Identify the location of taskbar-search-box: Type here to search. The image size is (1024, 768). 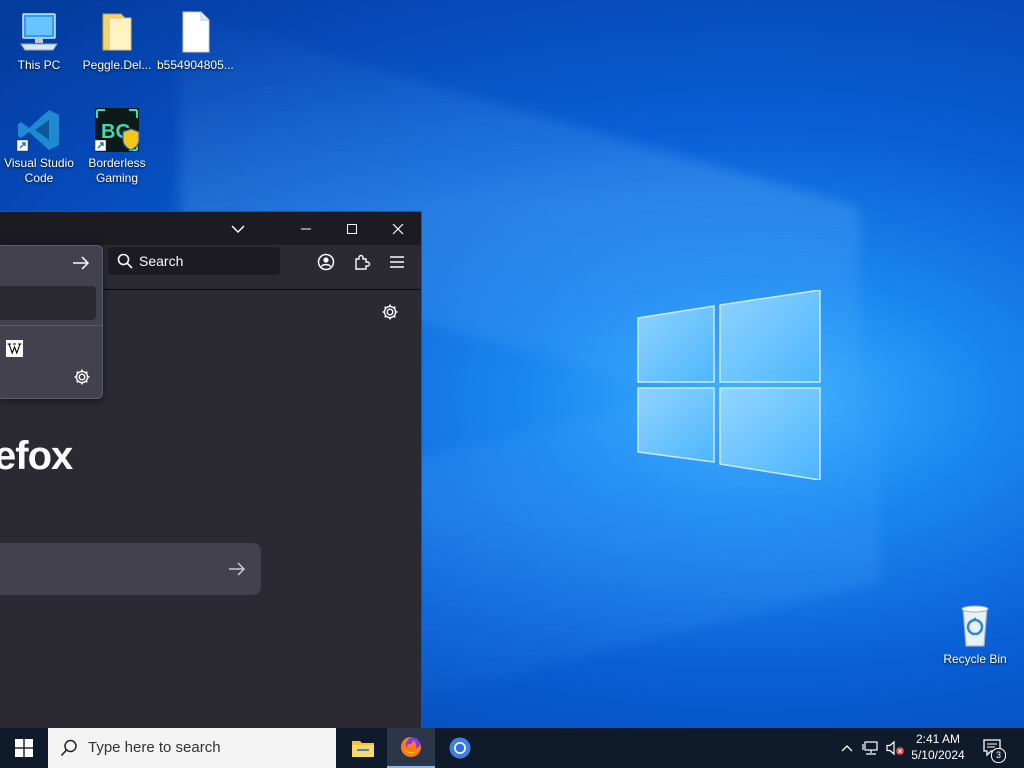
(192, 748).